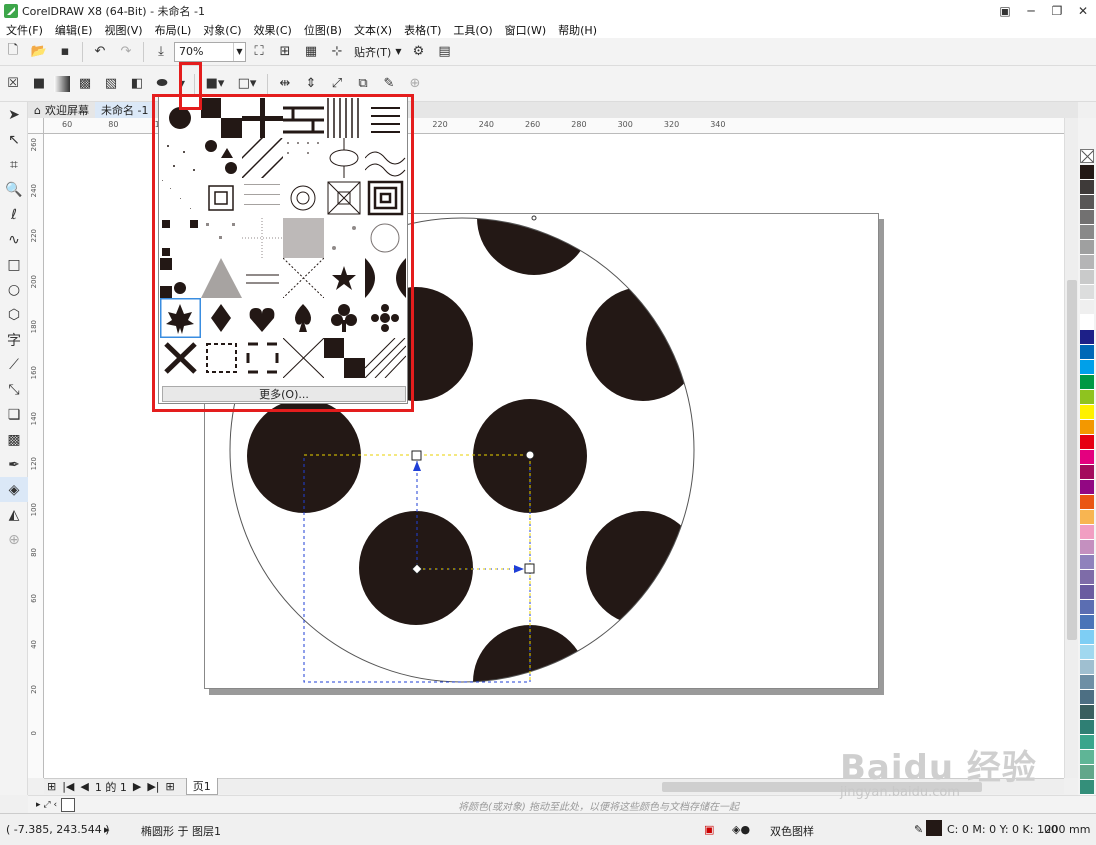 This screenshot has width=1096, height=845. I want to click on menu-item: 窗口(W), so click(525, 30).